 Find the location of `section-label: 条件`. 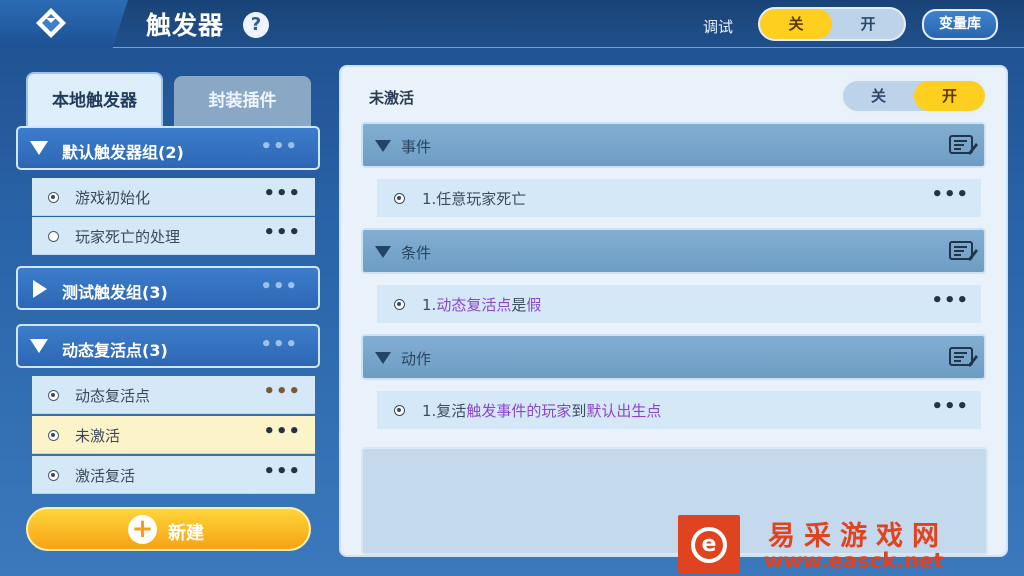

section-label: 条件 is located at coordinates (416, 253).